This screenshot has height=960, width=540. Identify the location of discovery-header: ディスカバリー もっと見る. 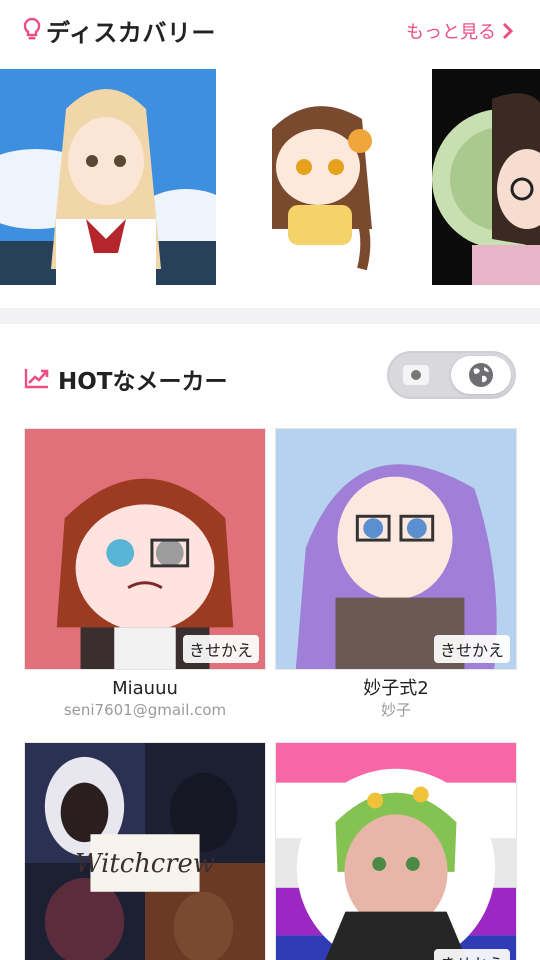
(270, 31).